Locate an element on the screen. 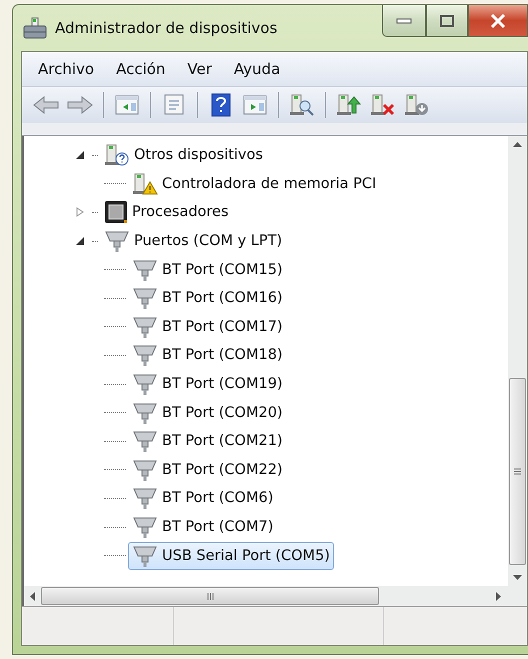 This screenshot has width=528, height=659. uninstall-icon is located at coordinates (383, 105).